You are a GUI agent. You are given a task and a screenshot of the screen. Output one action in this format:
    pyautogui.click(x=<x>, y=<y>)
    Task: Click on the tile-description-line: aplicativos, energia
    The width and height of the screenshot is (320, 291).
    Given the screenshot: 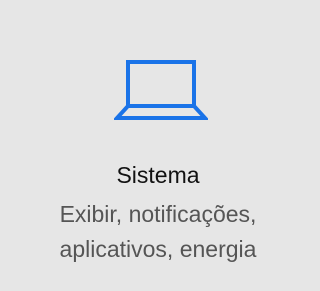 What is the action you would take?
    pyautogui.click(x=158, y=249)
    